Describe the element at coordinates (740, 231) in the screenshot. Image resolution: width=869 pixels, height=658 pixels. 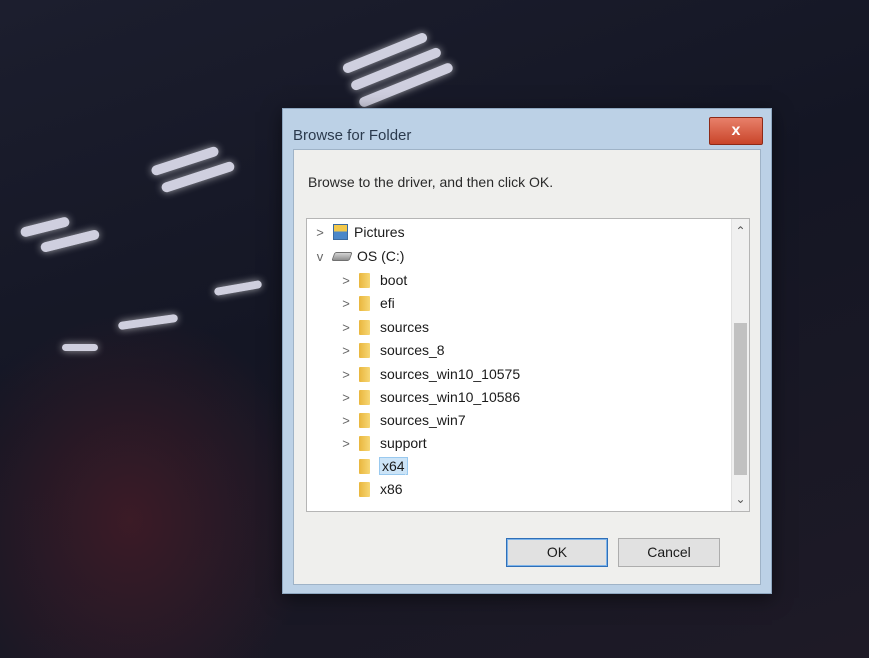
I see `chevron-up-icon: ⌃` at that location.